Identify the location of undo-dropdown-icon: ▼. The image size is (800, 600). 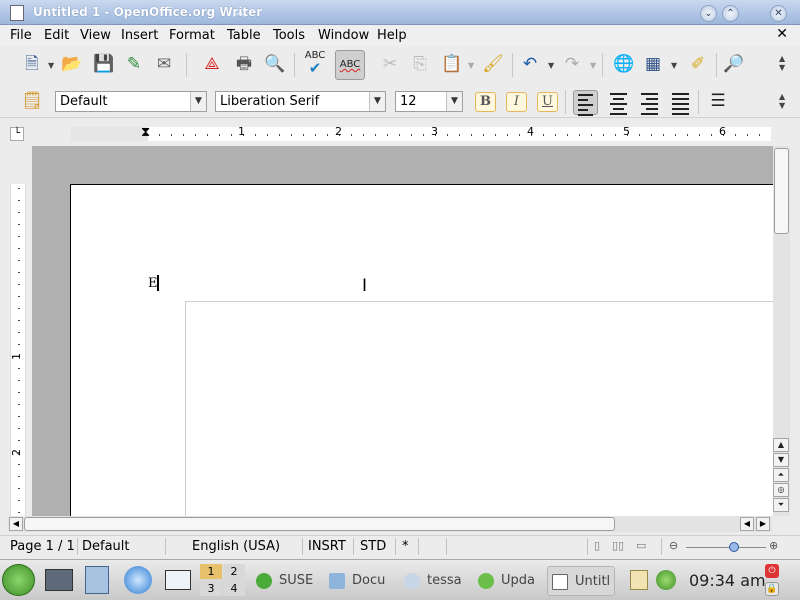
(551, 65).